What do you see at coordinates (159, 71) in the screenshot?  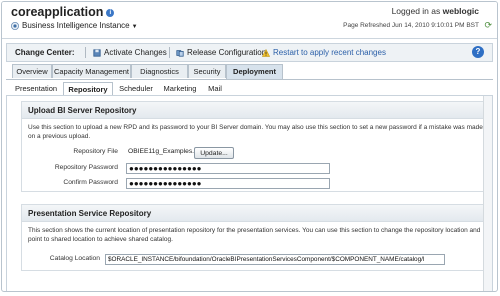 I see `tab-diagnostics: Diagnostics` at bounding box center [159, 71].